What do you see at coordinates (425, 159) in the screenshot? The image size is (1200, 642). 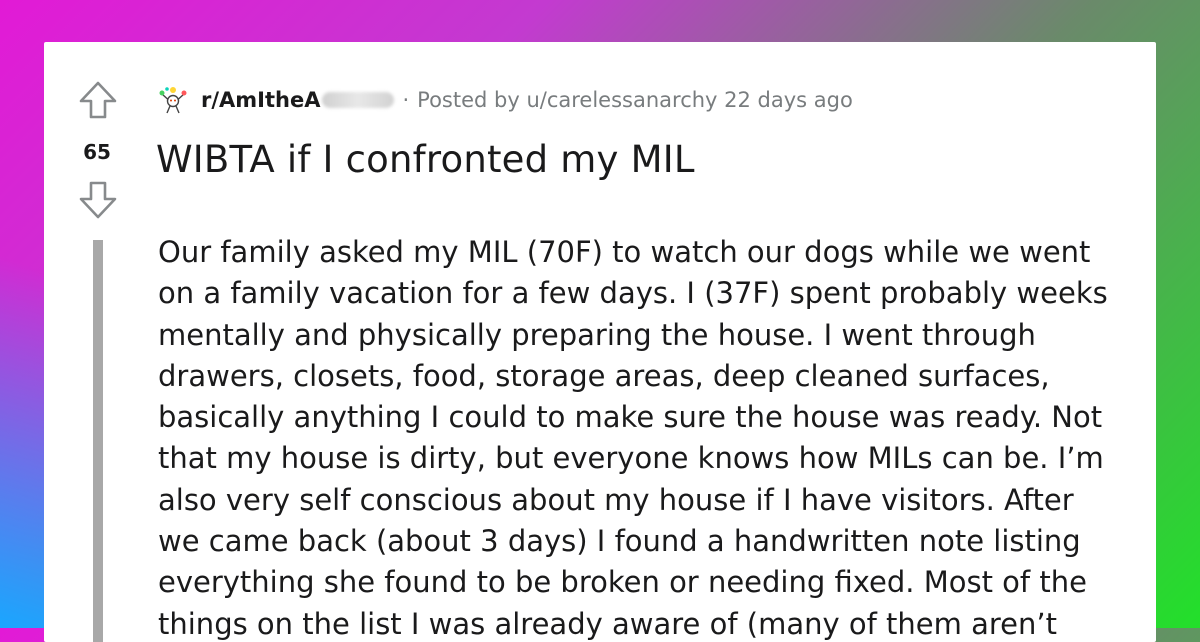 I see `post-title: WIBTA if I confronted my MIL` at bounding box center [425, 159].